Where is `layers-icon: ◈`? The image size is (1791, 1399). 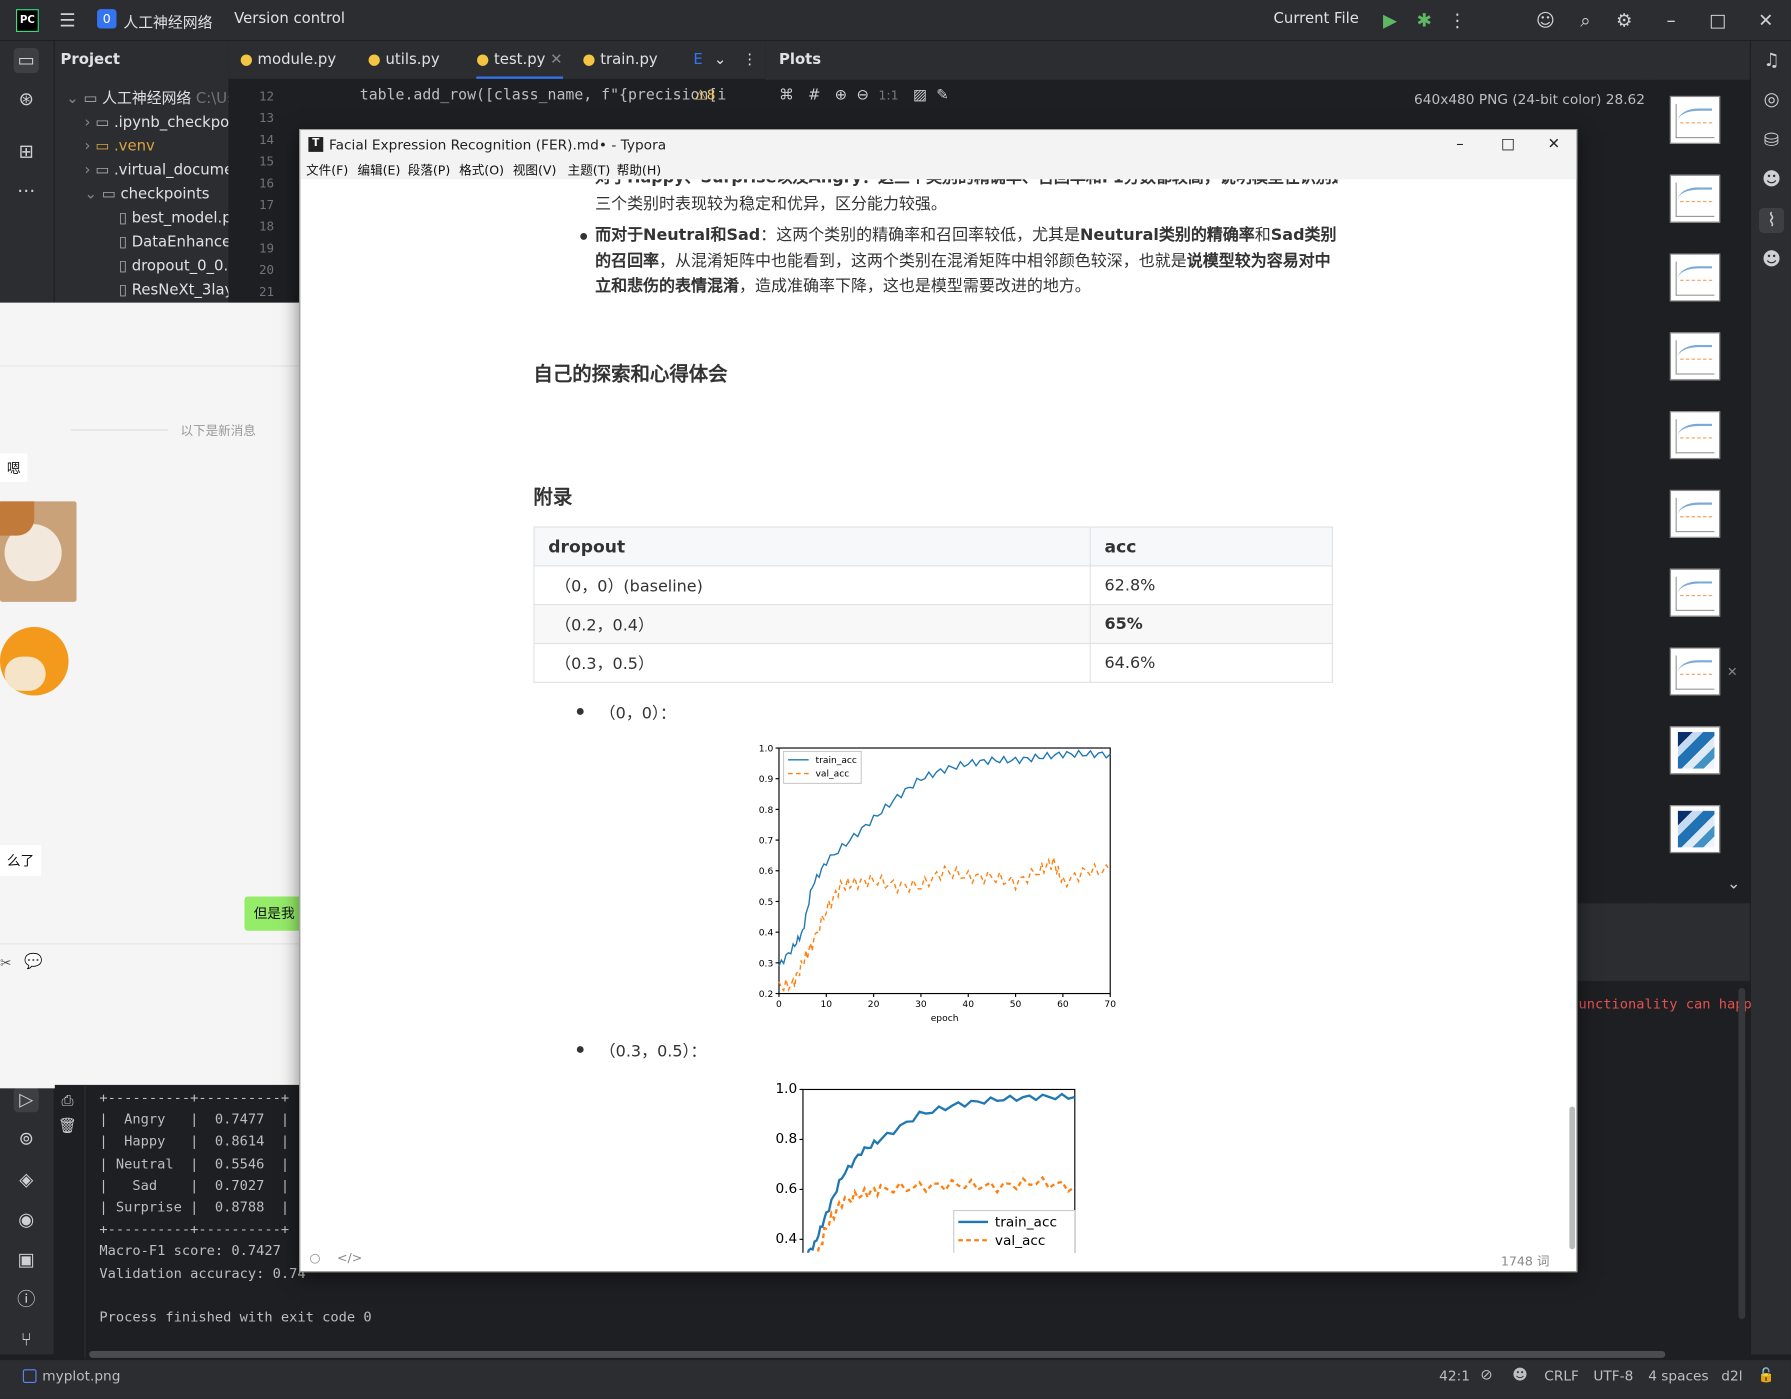 layers-icon: ◈ is located at coordinates (26, 1179).